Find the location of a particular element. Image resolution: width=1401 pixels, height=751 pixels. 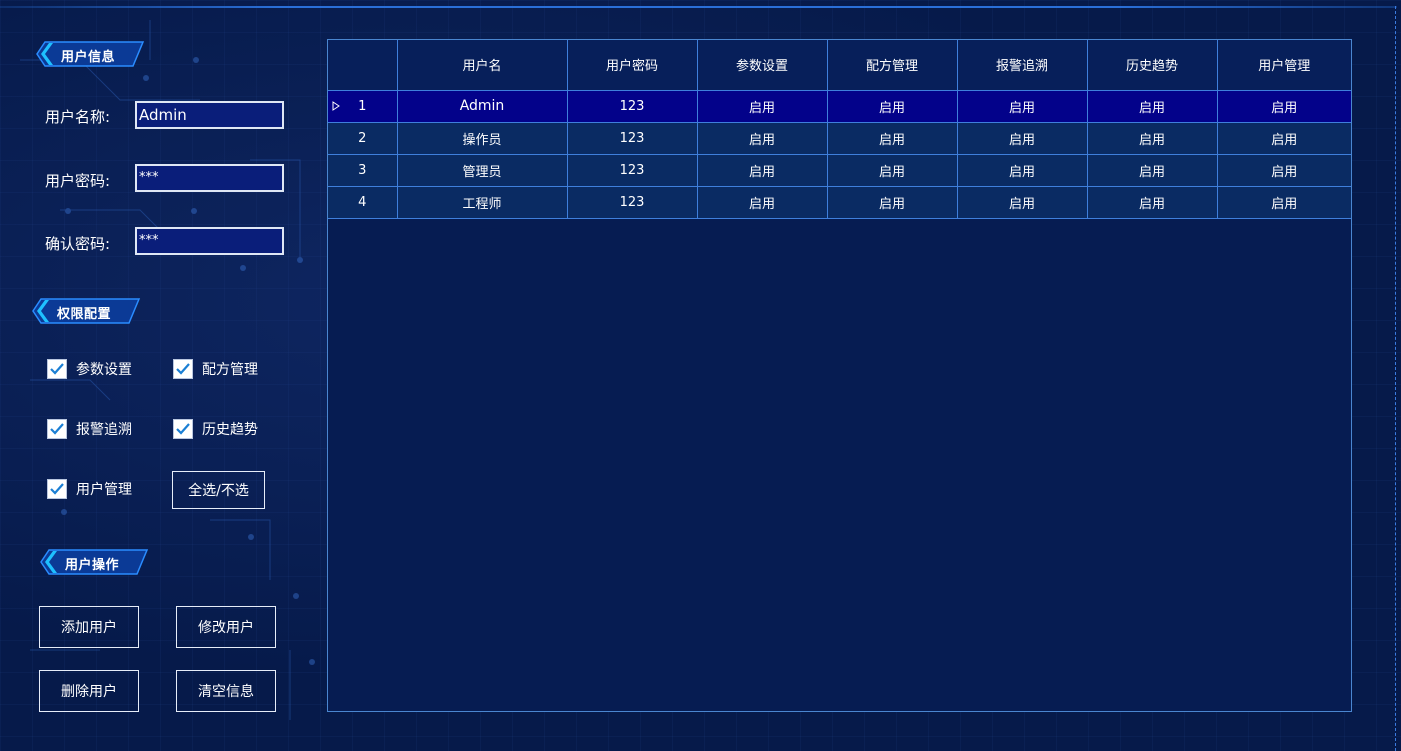

section-title-permission: 权限配置 is located at coordinates (84, 314).